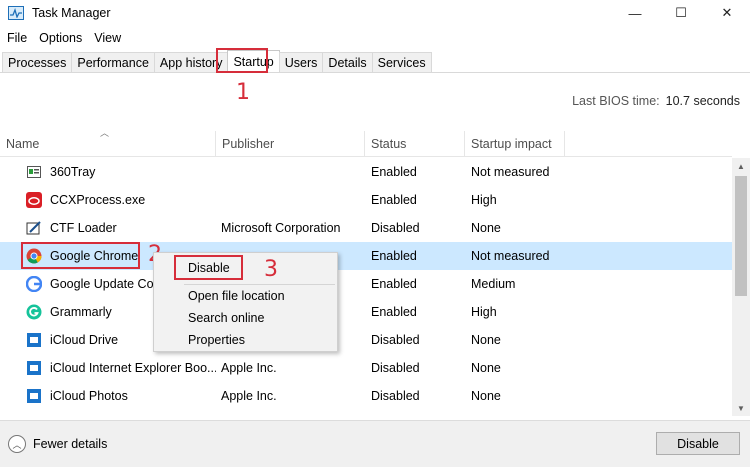  Describe the element at coordinates (34, 284) in the screenshot. I see `google-update-icon` at that location.